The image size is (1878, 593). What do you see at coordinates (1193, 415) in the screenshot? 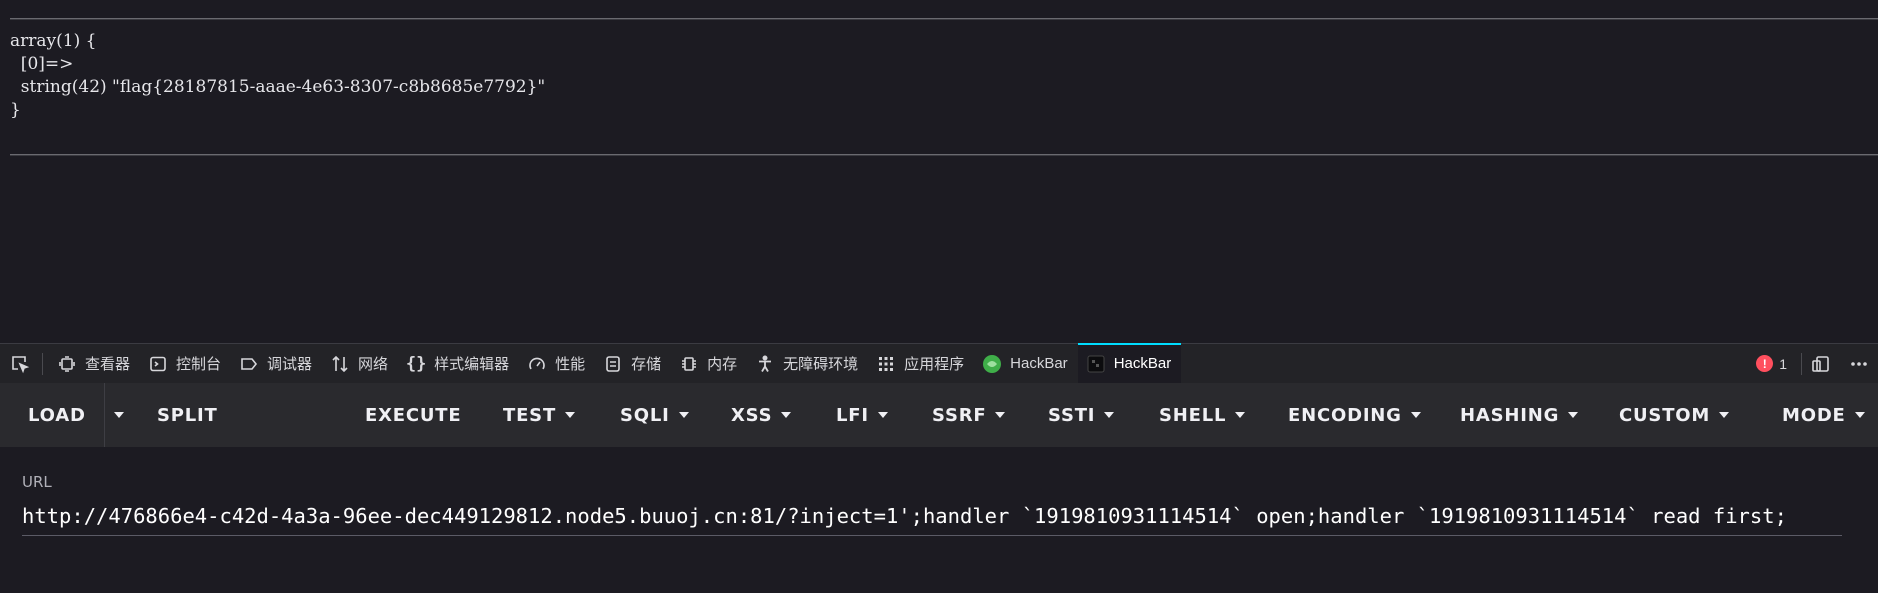
I see `shell-label: SHELL` at bounding box center [1193, 415].